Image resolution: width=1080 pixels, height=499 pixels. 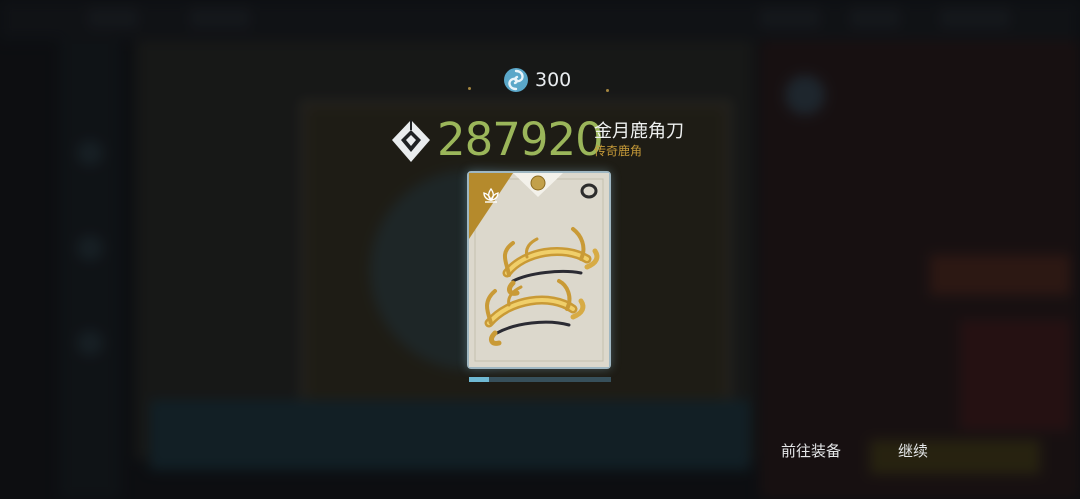 What do you see at coordinates (639, 131) in the screenshot?
I see `item-name: 金月鹿角刀` at bounding box center [639, 131].